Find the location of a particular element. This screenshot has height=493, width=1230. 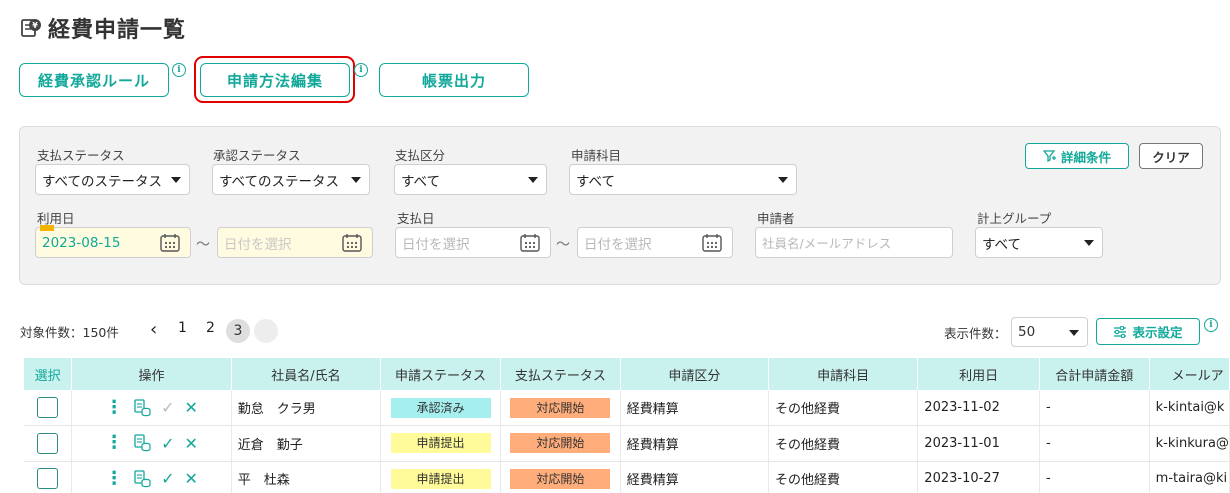

col-application-type: 申請区分 is located at coordinates (694, 374).